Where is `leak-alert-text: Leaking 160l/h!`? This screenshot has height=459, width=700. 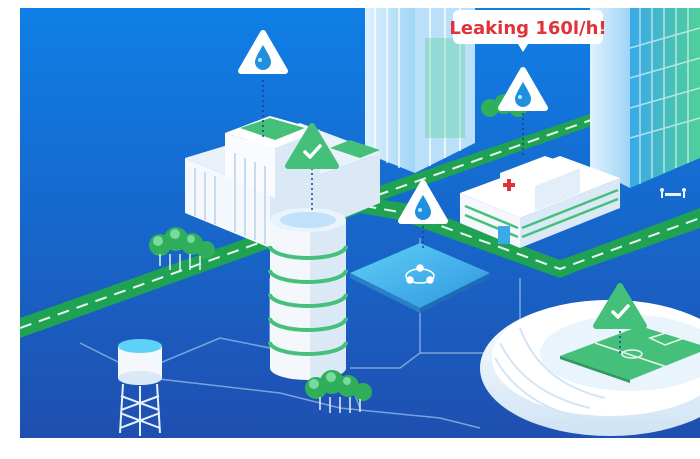 leak-alert-text: Leaking 160l/h! is located at coordinates (527, 28).